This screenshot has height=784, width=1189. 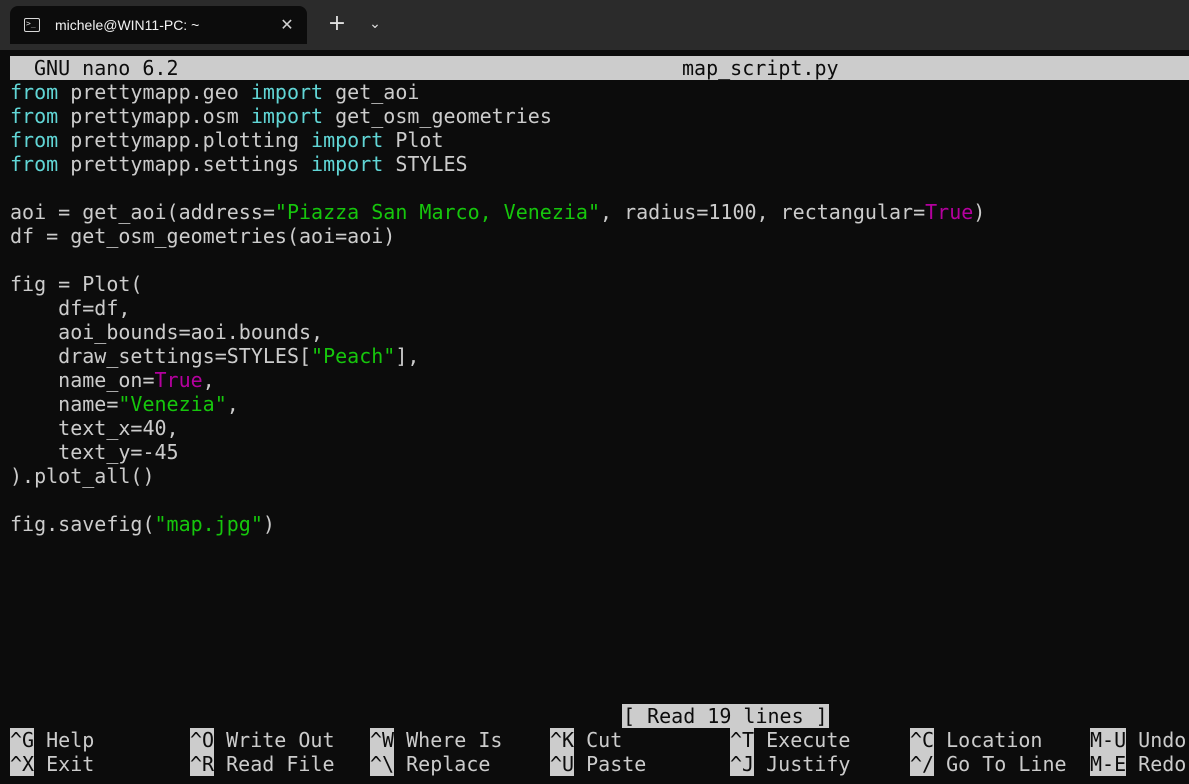 I want to click on close-icon: ✕, so click(x=287, y=25).